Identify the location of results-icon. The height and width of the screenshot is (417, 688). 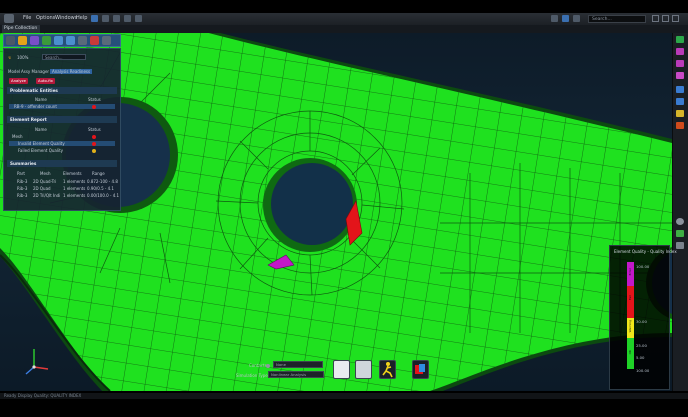
(680, 125).